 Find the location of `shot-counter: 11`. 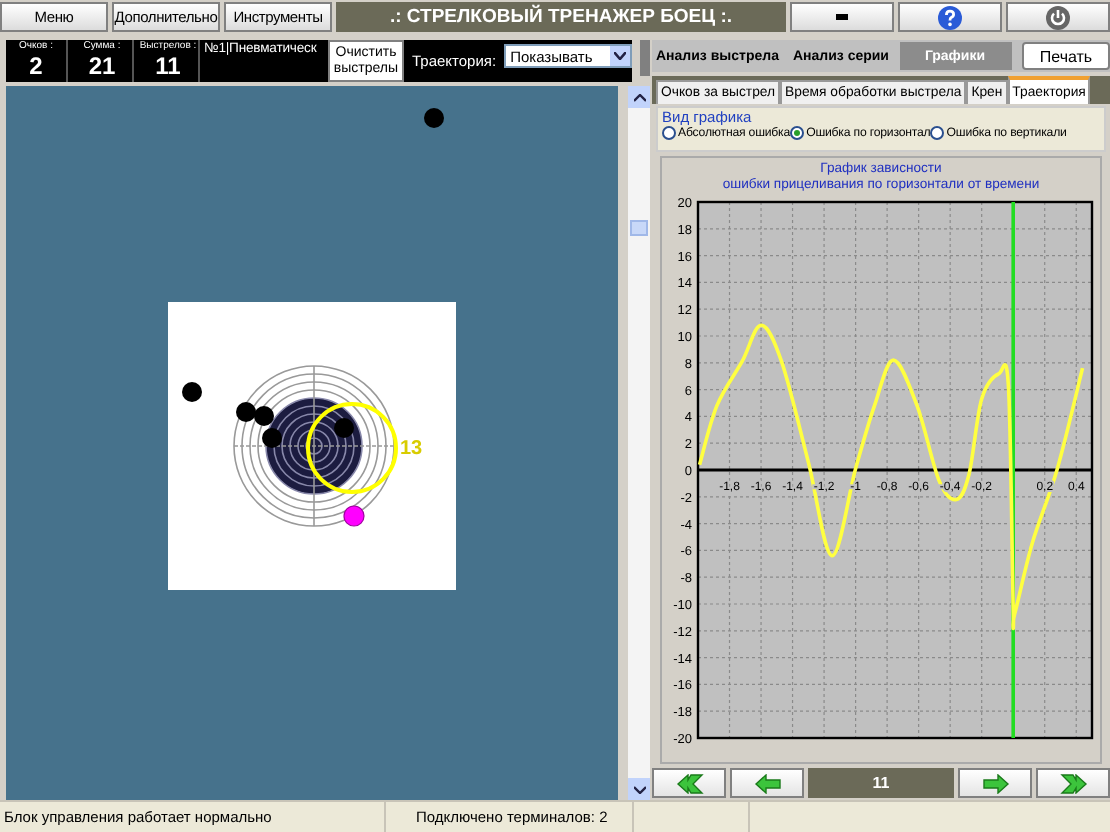

shot-counter: 11 is located at coordinates (881, 783).